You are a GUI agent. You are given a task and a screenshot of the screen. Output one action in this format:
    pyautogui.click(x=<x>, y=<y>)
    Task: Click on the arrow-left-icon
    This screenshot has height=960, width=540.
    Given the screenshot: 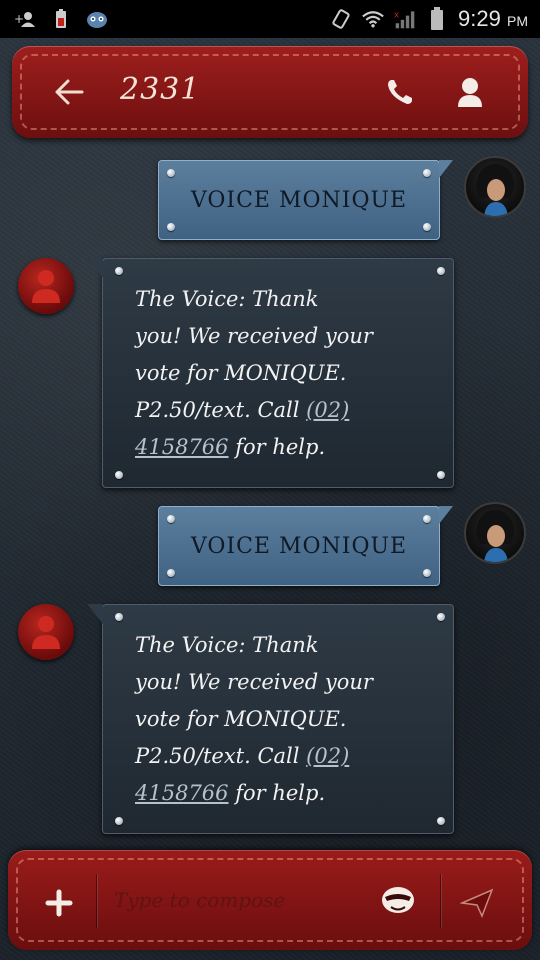 What is the action you would take?
    pyautogui.click(x=69, y=92)
    